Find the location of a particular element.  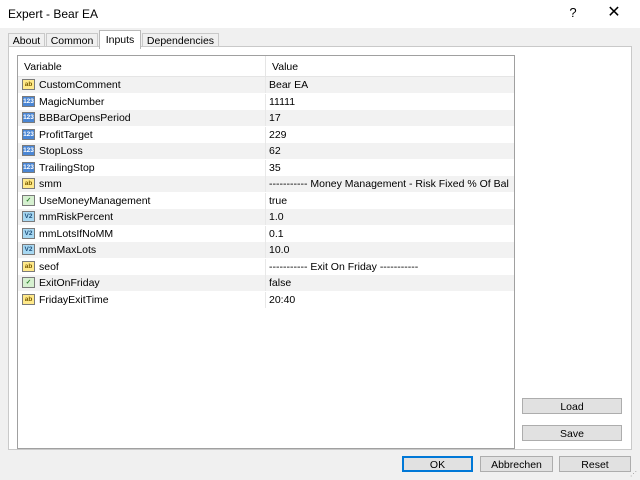

variable-name: TrailingStop is located at coordinates (67, 167).